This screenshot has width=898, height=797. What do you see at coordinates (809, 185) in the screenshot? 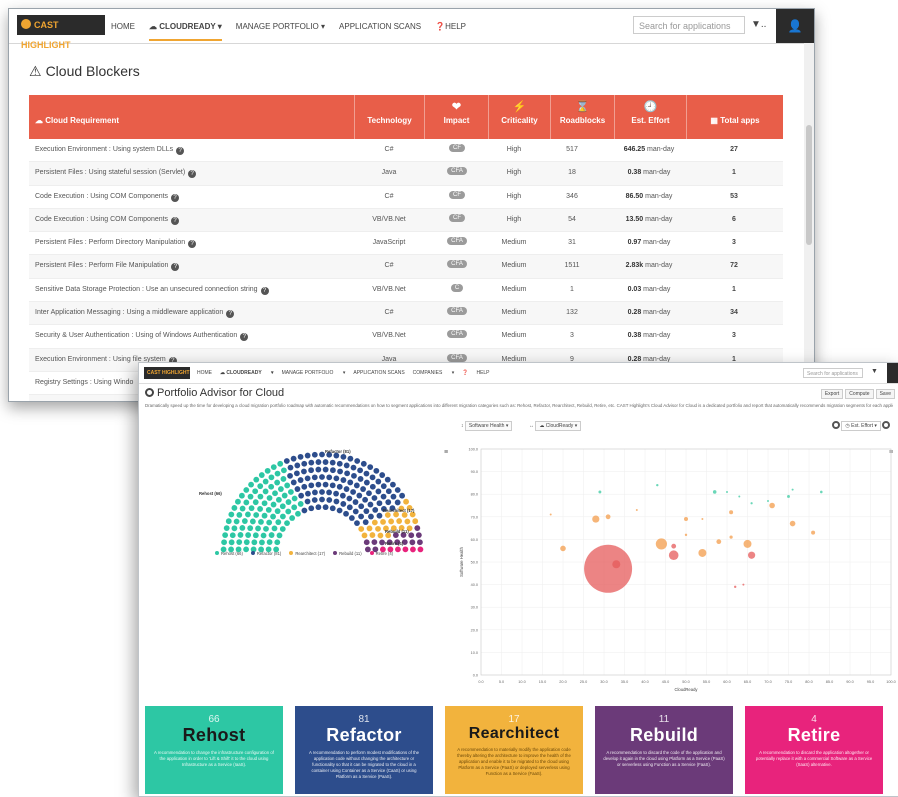
I see `scrollbar-thumb` at bounding box center [809, 185].